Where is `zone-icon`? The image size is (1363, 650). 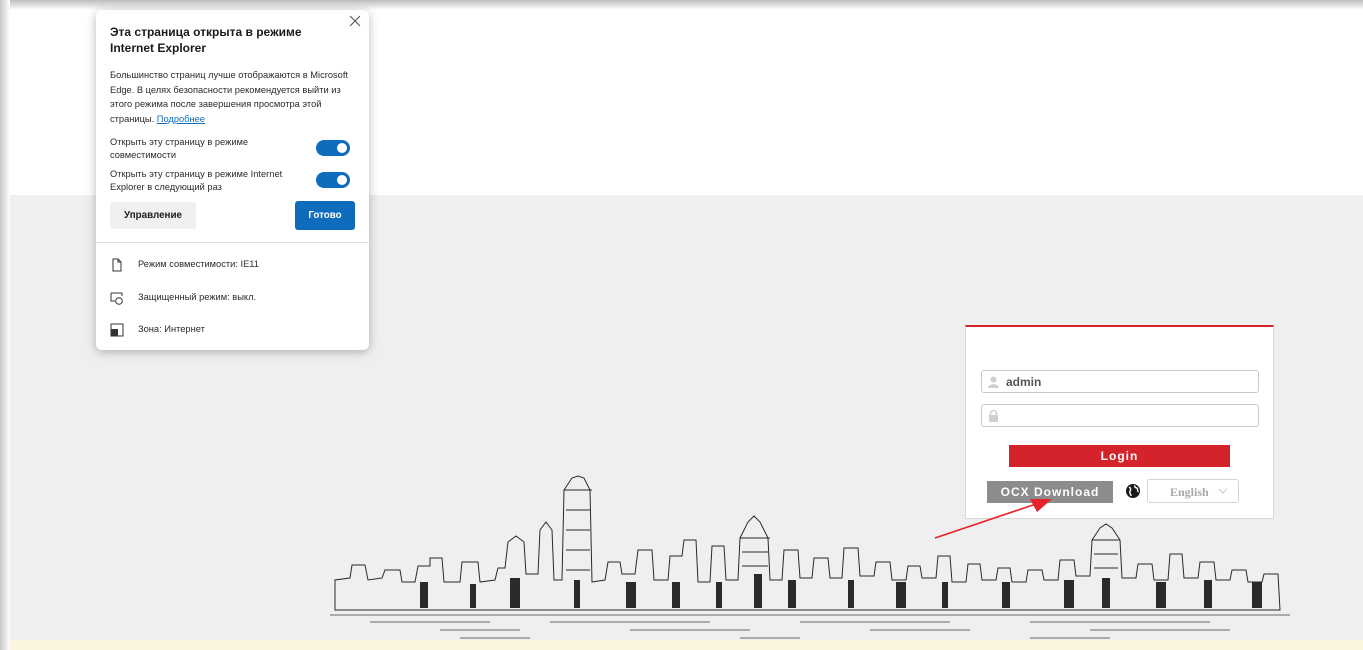
zone-icon is located at coordinates (117, 330).